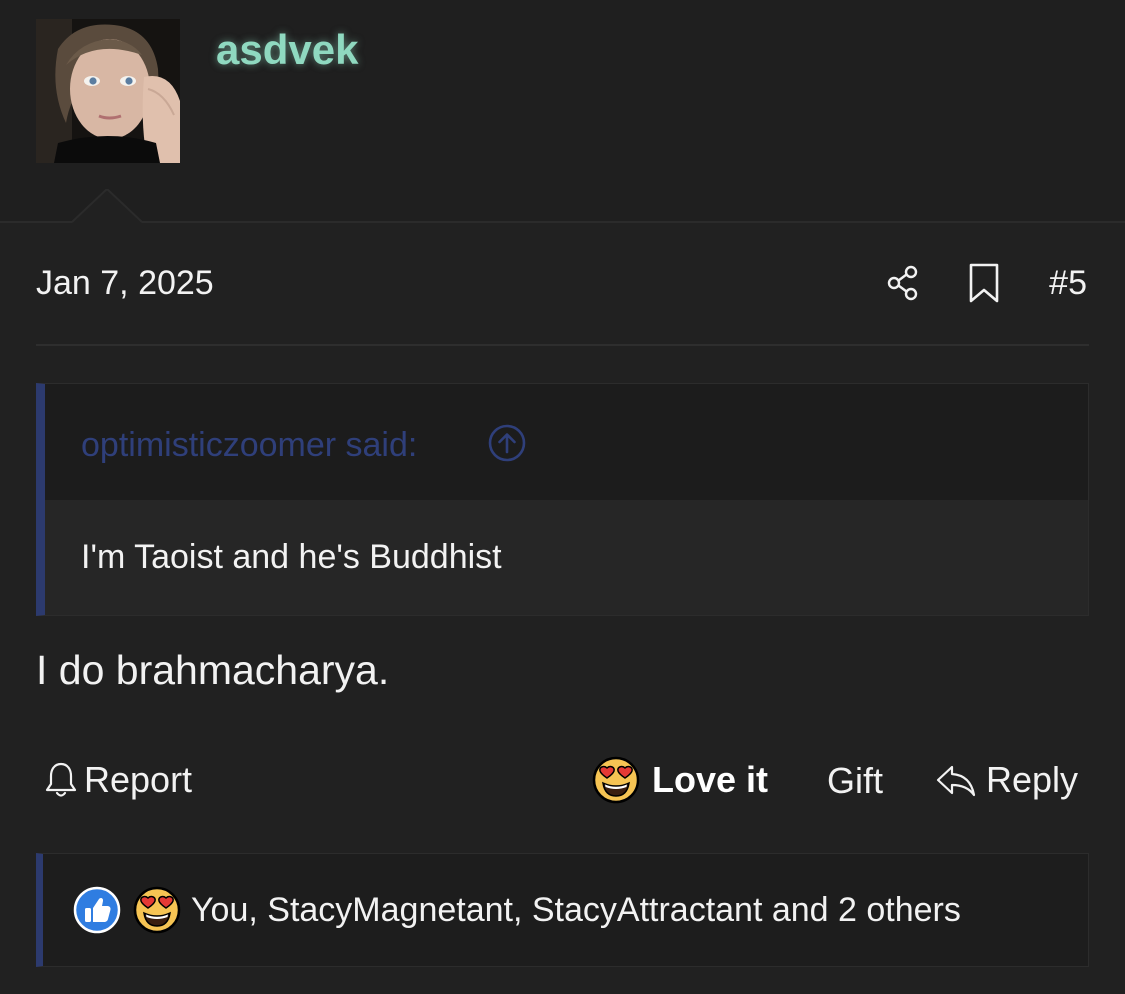 The width and height of the screenshot is (1125, 994). Describe the element at coordinates (566, 442) in the screenshot. I see `quote-header: optimisticzoomer said:` at that location.